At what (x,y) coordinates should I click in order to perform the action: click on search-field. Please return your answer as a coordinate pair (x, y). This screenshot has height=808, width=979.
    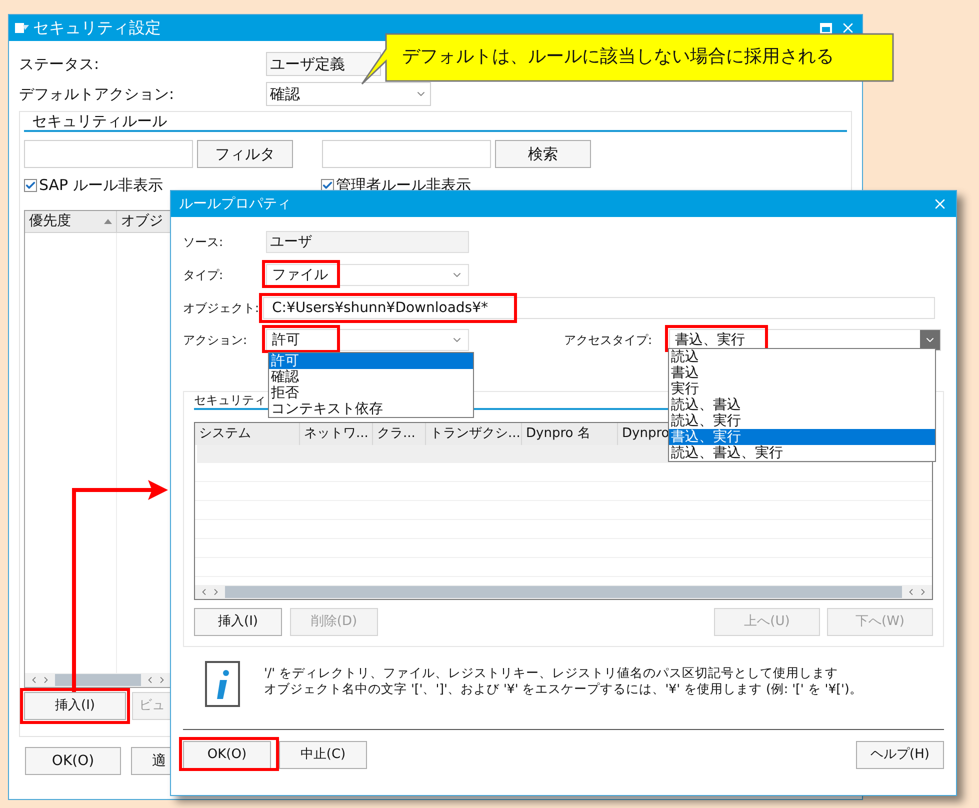
    Looking at the image, I should click on (406, 154).